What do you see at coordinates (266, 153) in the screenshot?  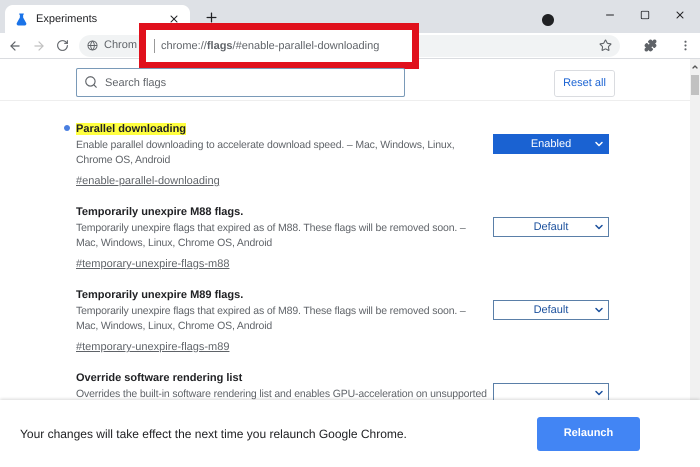 I see `flag-description: Enable parallel downloading to accelerate download speed. – Mac, Windows, Linux, Chrome OS, Android` at bounding box center [266, 153].